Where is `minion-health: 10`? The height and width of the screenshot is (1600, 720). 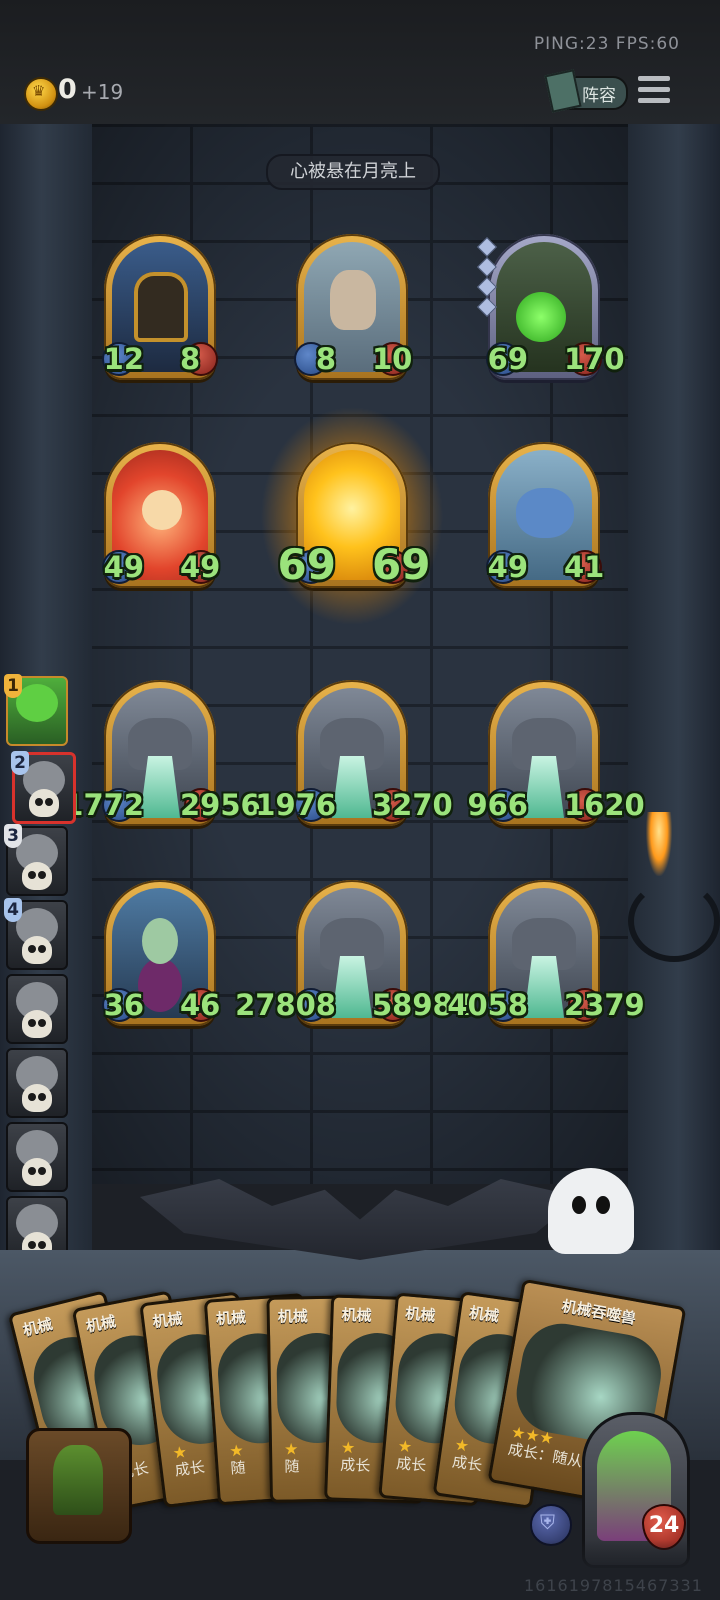
minion-health: 10 is located at coordinates (392, 359).